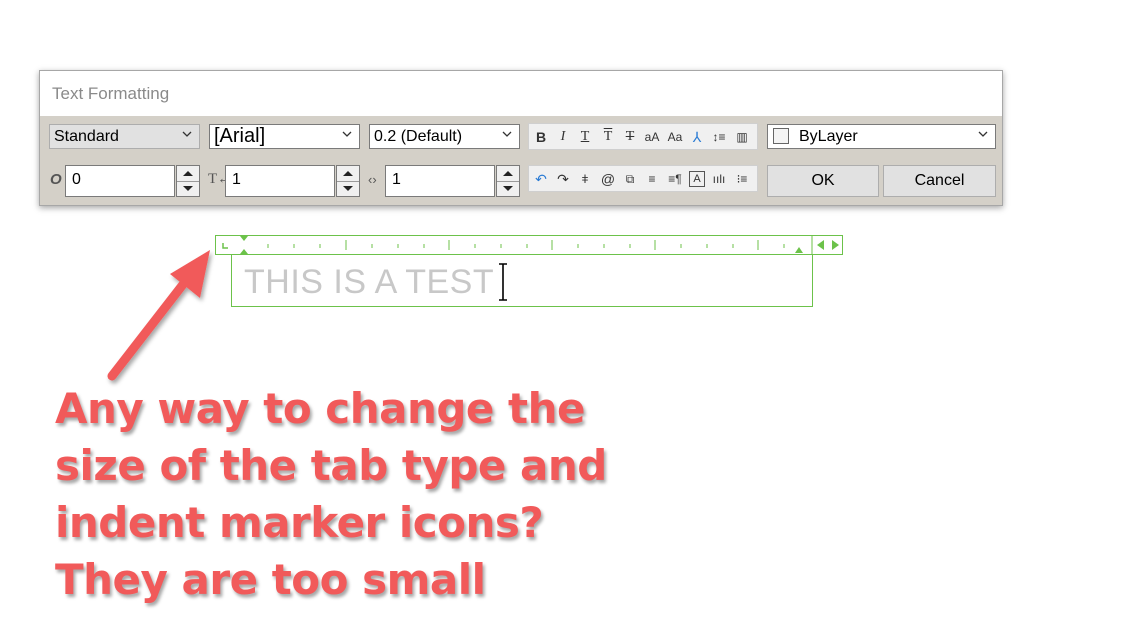 This screenshot has width=1123, height=623. Describe the element at coordinates (76, 179) in the screenshot. I see `oblique-angle-value: 0` at that location.